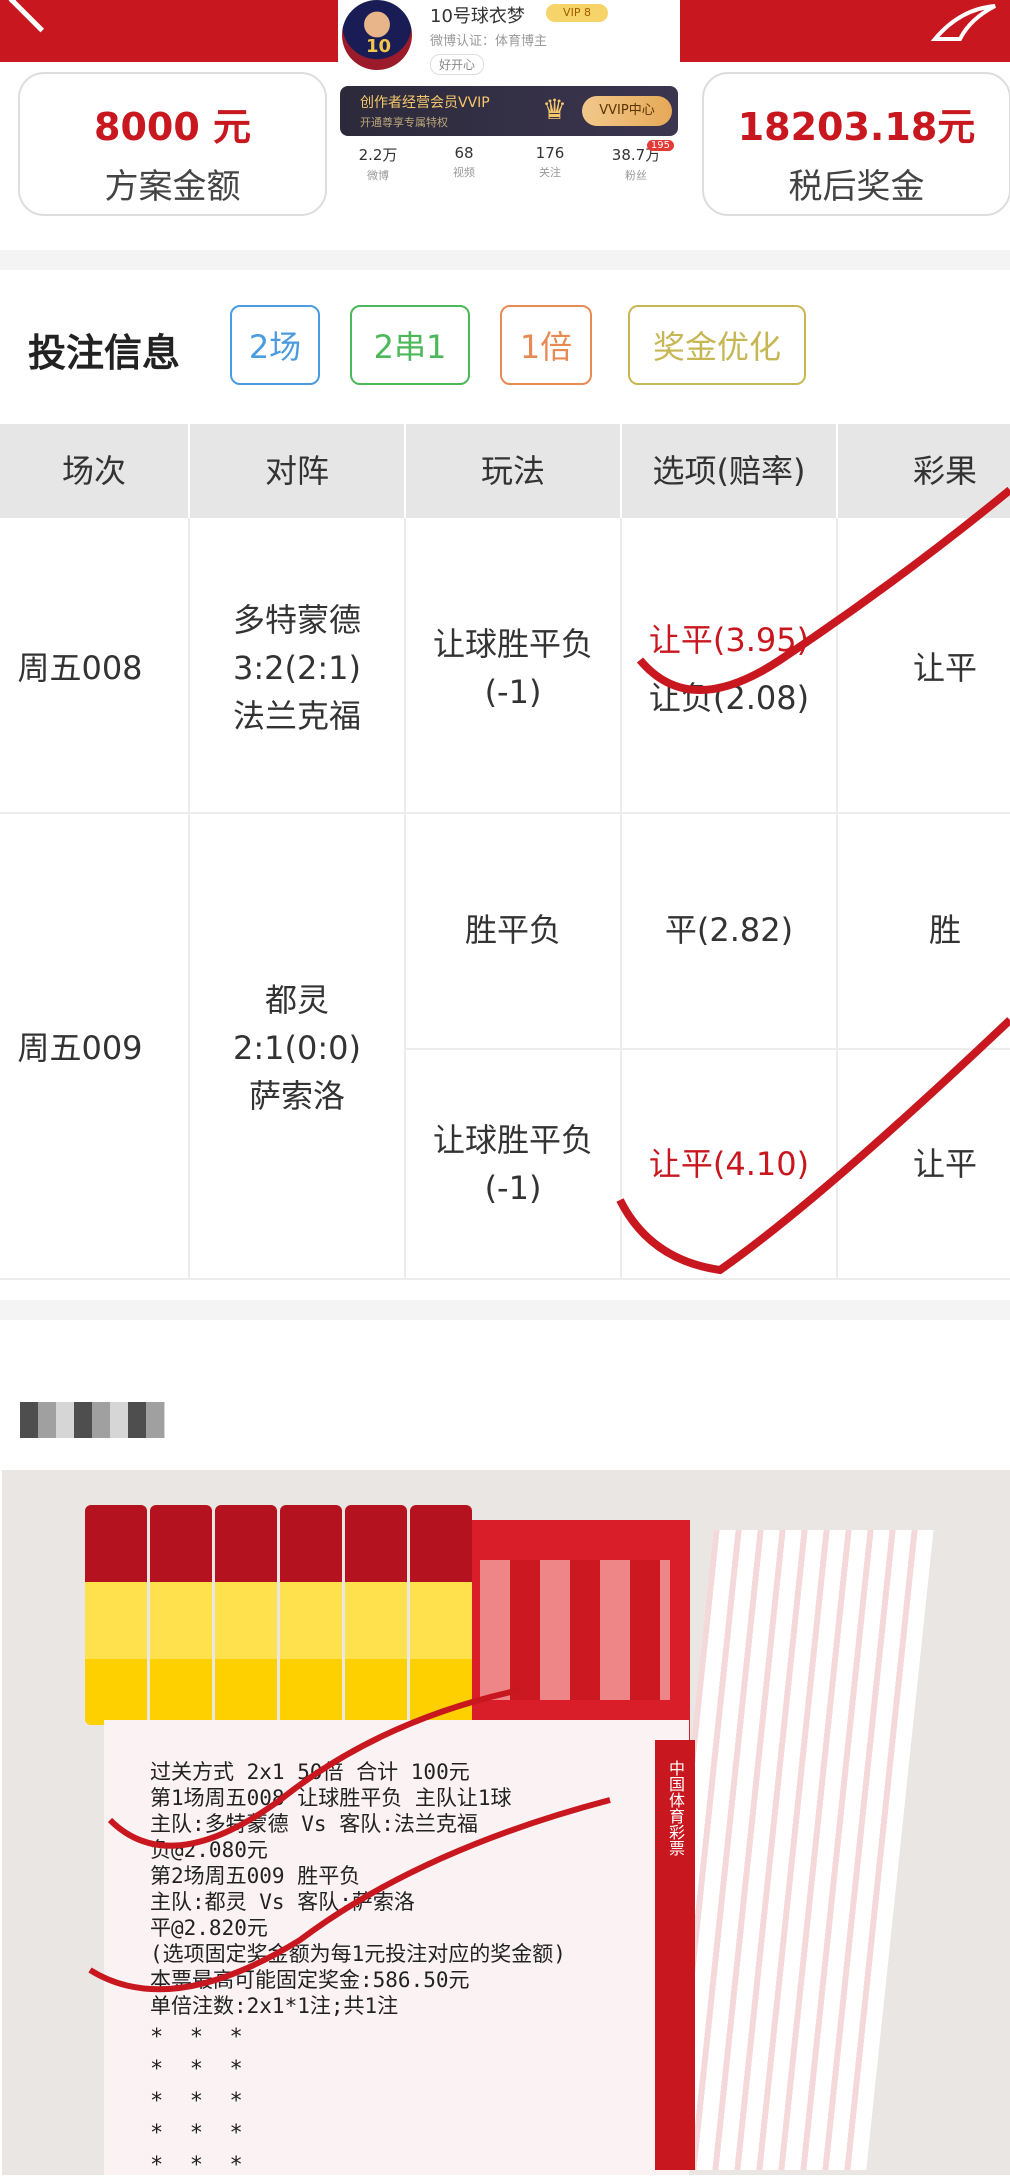 This screenshot has height=2182, width=1010. I want to click on header-result: 彩果, so click(944, 471).